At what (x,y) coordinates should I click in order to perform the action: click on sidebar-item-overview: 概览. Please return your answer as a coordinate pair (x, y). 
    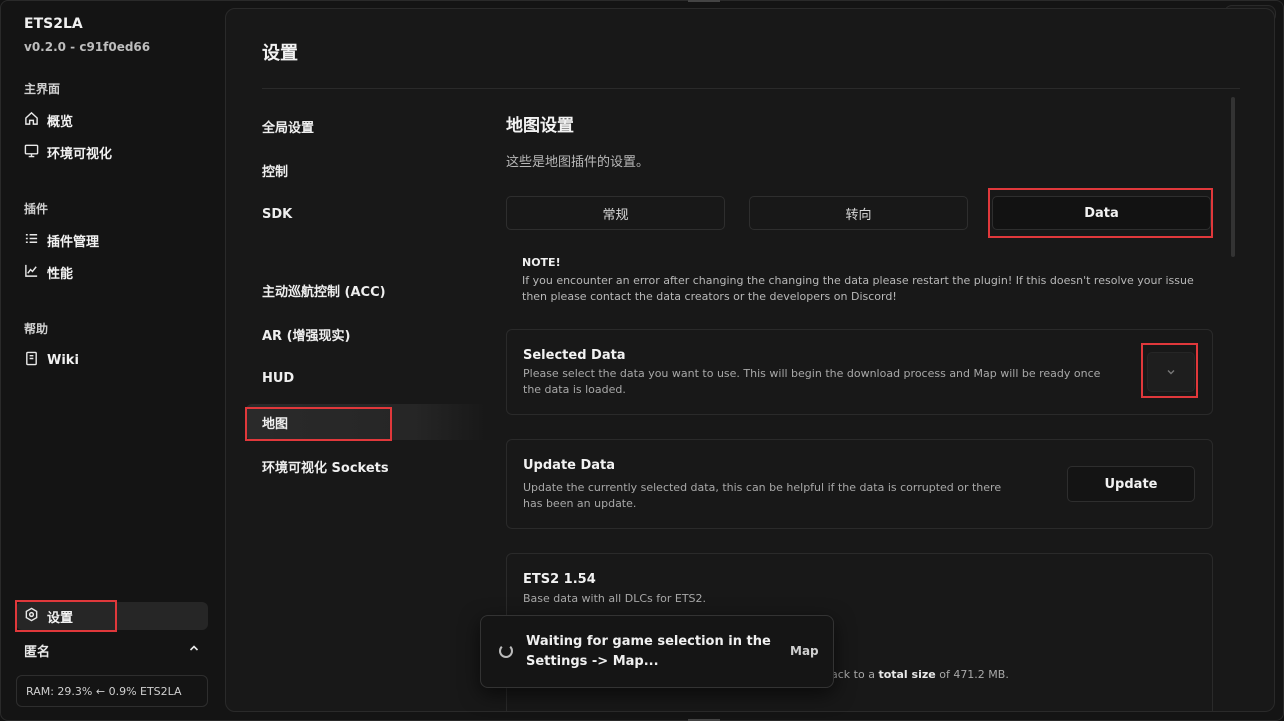
    Looking at the image, I should click on (112, 120).